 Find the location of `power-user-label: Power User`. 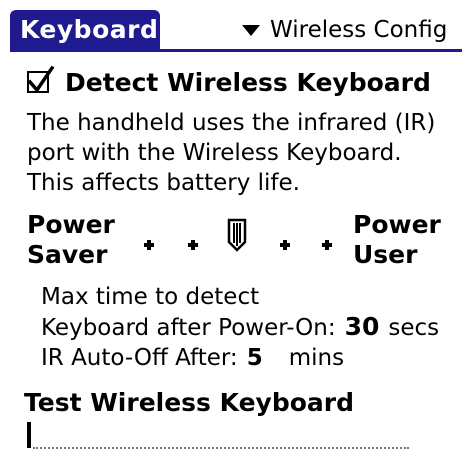

power-user-label: Power User is located at coordinates (397, 240).